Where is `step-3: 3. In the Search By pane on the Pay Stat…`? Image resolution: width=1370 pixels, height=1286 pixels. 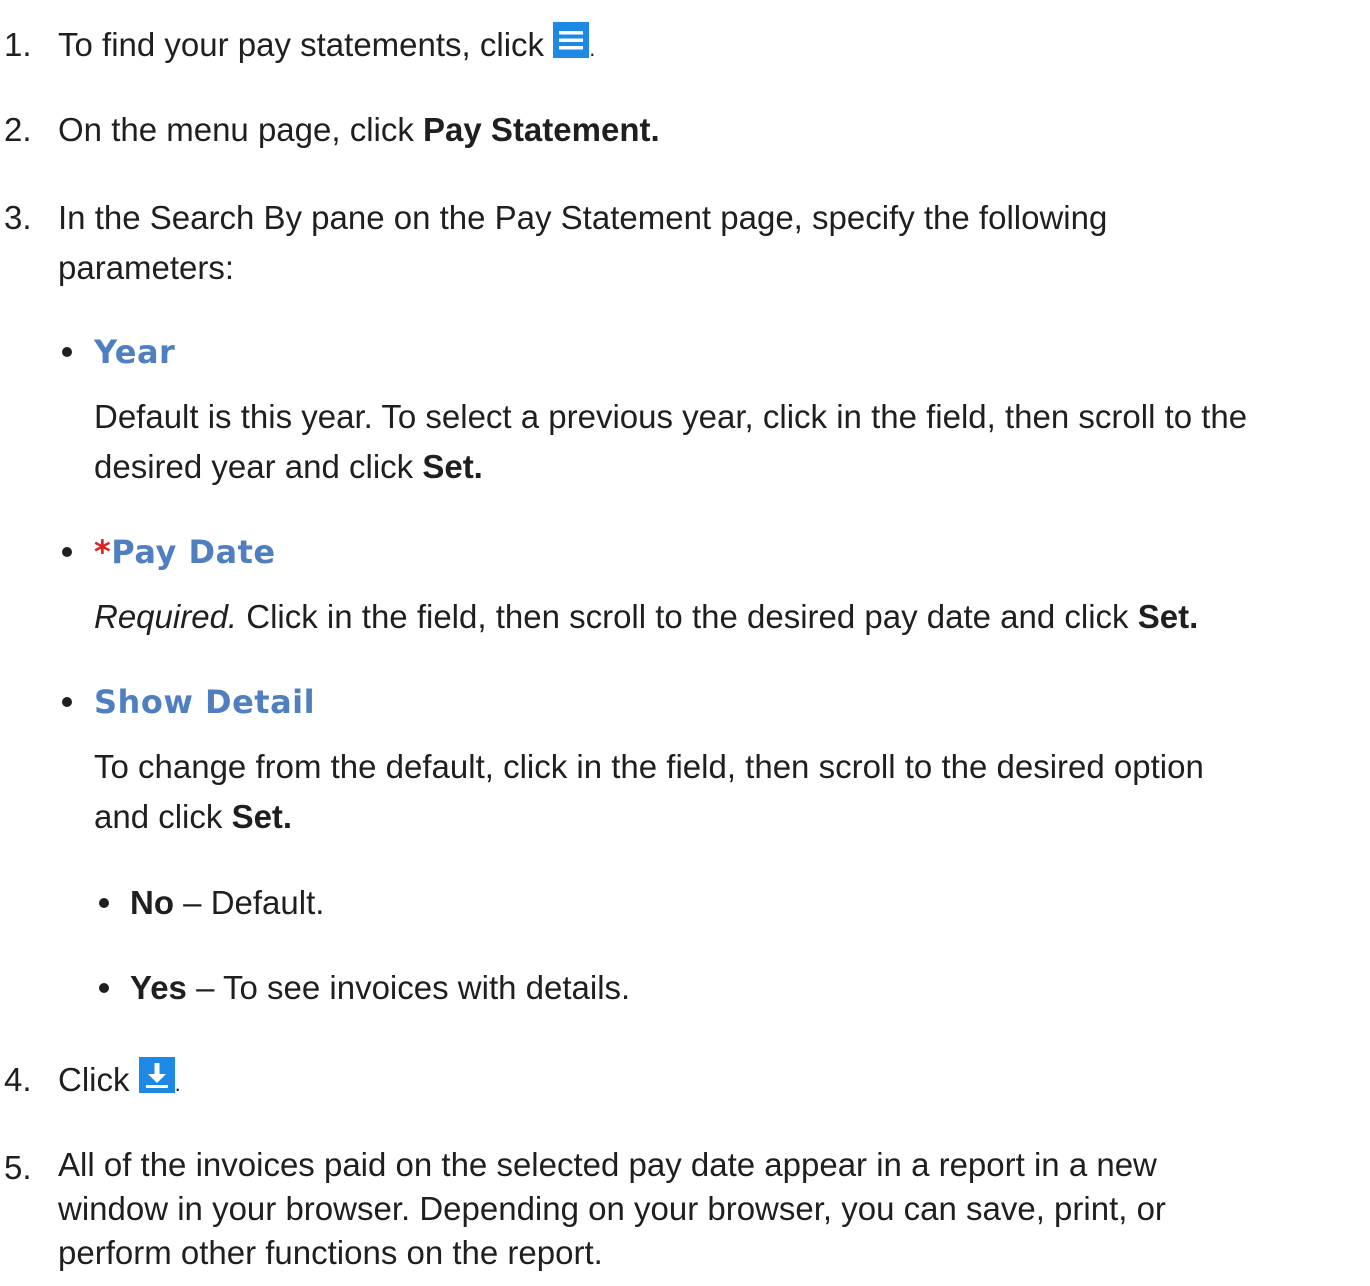 step-3: 3. In the Search By pane on the Pay Stat… is located at coordinates (680, 243).